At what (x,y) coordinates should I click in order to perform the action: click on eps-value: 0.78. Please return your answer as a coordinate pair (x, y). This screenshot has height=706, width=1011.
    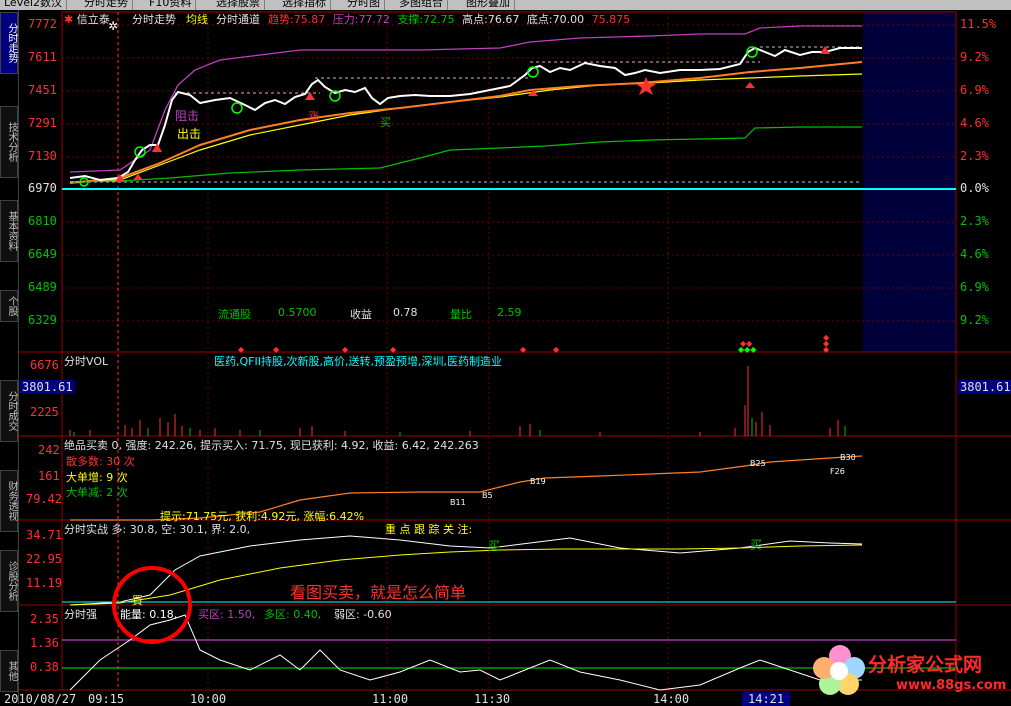
    Looking at the image, I should click on (405, 312).